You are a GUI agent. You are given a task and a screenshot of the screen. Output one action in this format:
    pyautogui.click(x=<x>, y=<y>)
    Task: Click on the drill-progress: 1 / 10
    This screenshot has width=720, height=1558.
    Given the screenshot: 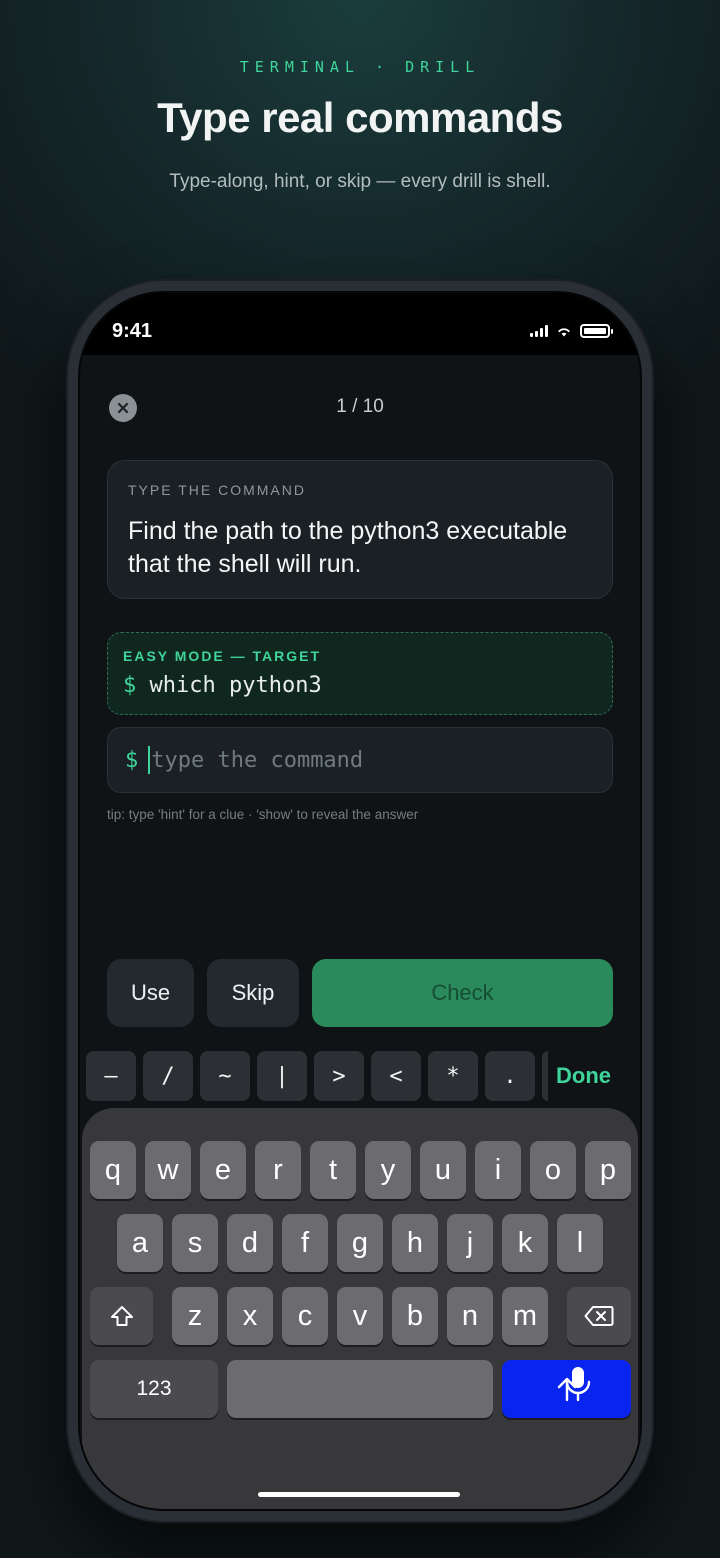 What is the action you would take?
    pyautogui.click(x=360, y=406)
    